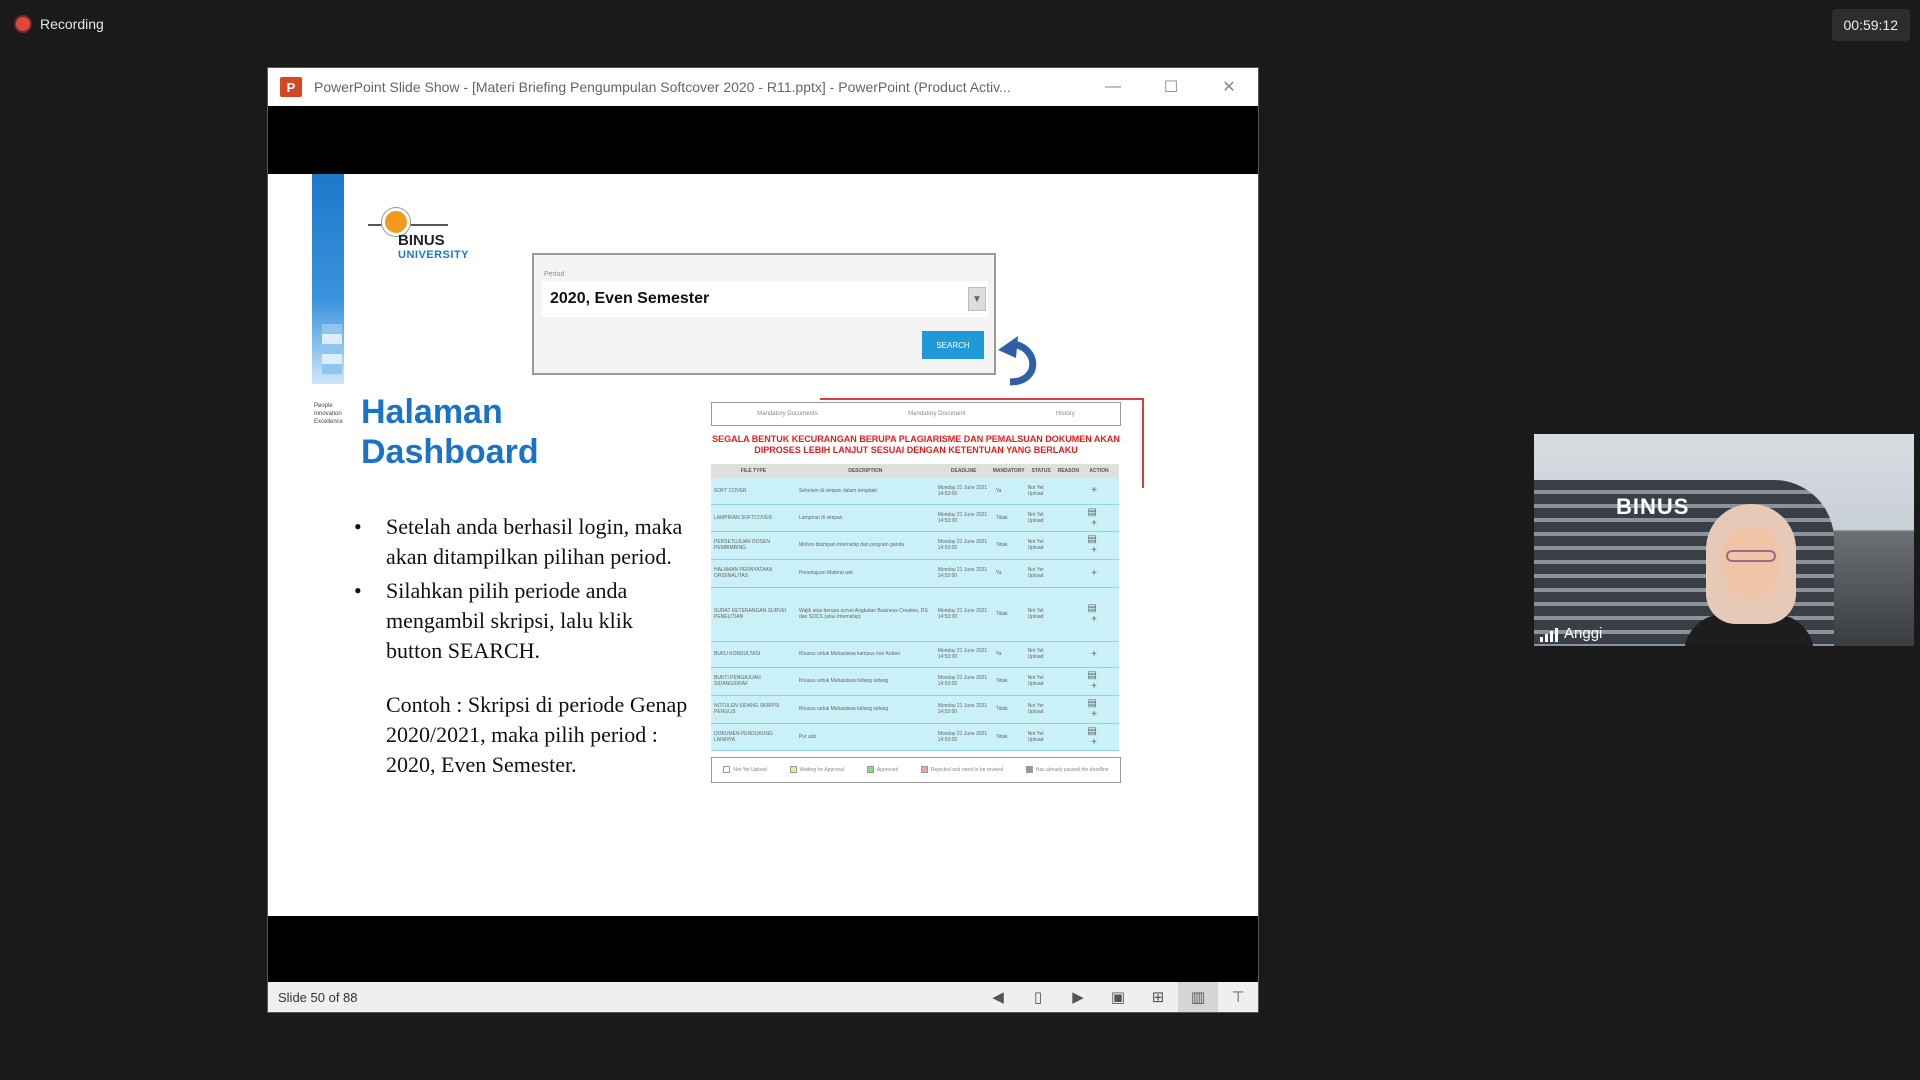 This screenshot has height=1080, width=1920. I want to click on dash-tab: Mandatory Document, so click(937, 414).